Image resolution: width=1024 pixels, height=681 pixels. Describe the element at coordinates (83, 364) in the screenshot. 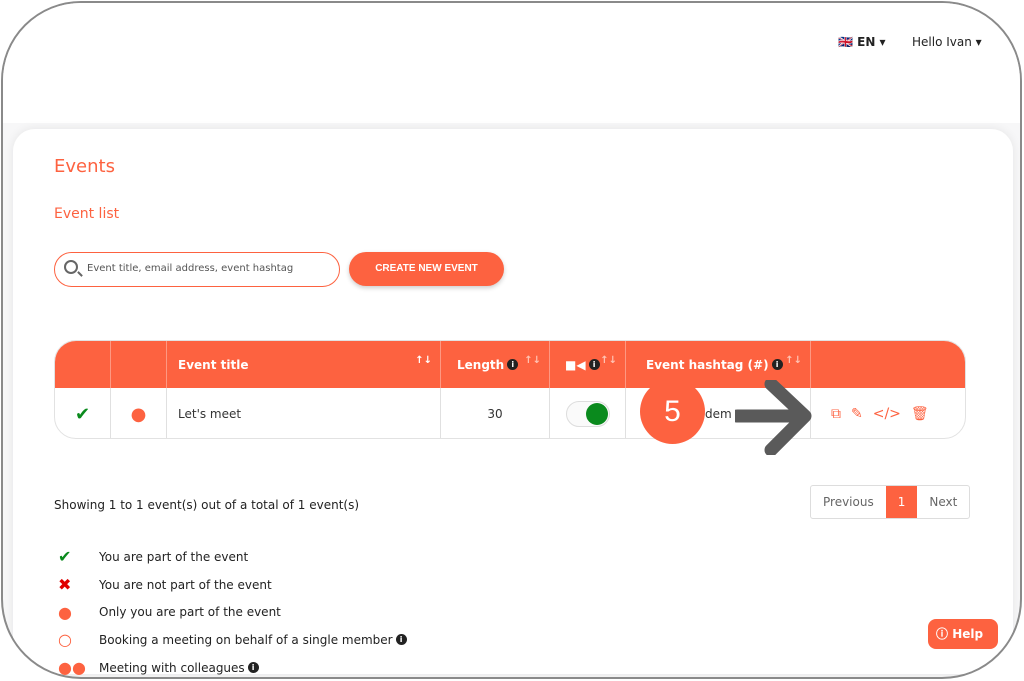

I see `header-status` at that location.